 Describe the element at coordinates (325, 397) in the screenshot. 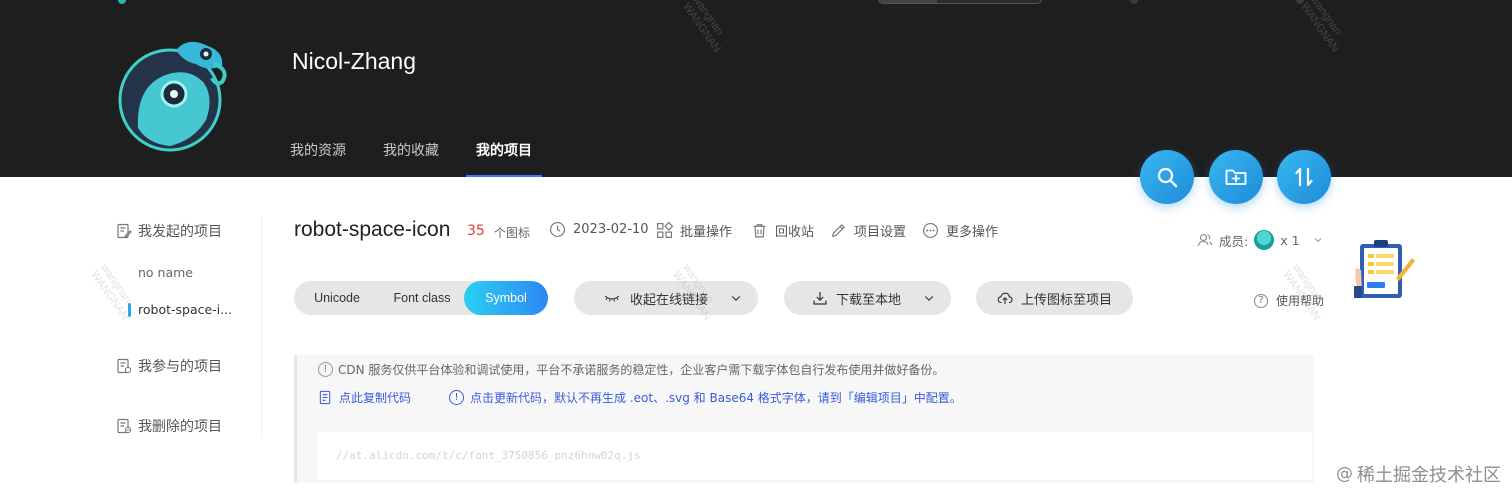

I see `copy-document-icon` at that location.